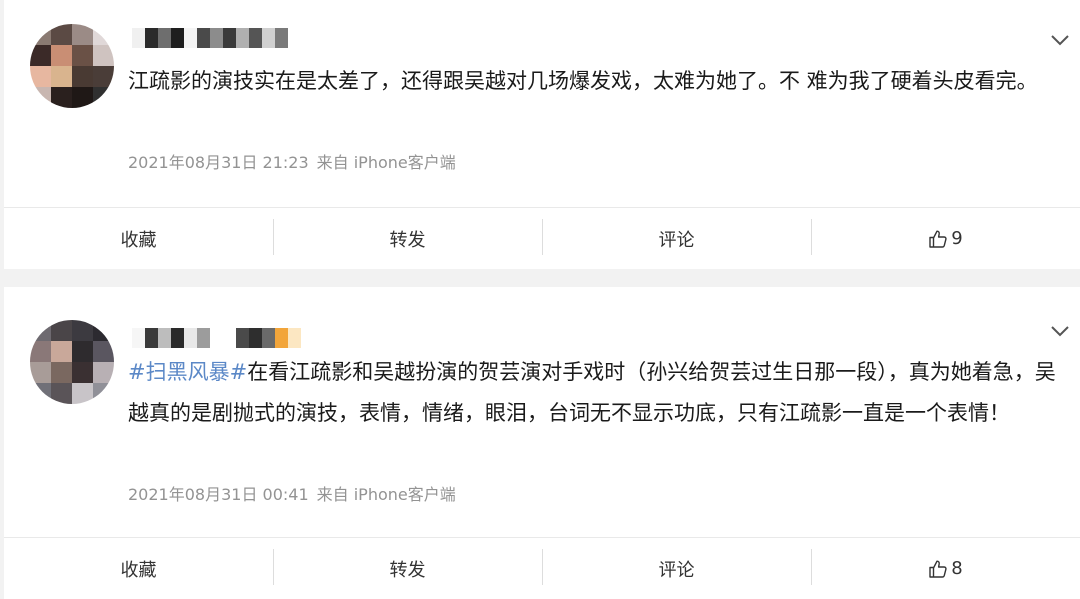 The image size is (1080, 599). Describe the element at coordinates (187, 372) in the screenshot. I see `hashtag-link: #扫黑风暴#` at that location.